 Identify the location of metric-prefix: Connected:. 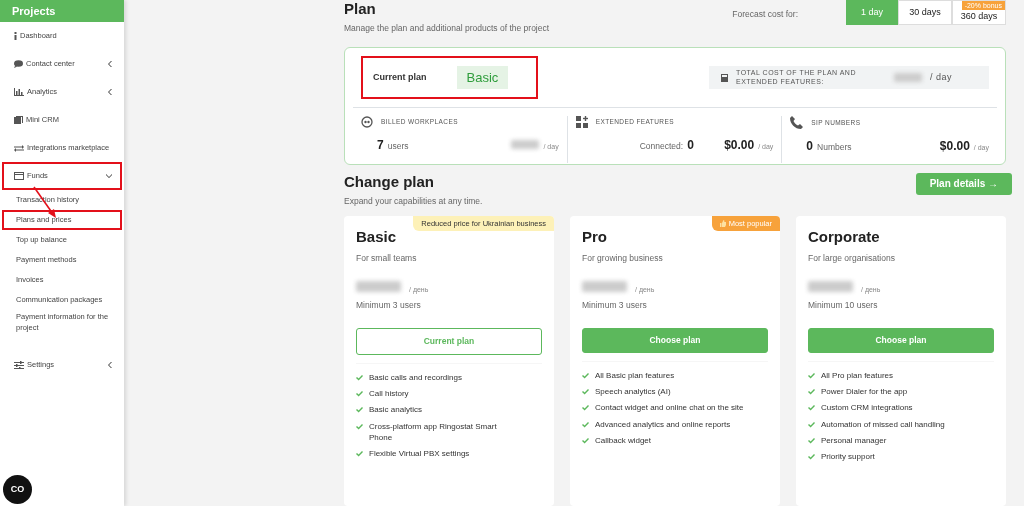
(661, 146).